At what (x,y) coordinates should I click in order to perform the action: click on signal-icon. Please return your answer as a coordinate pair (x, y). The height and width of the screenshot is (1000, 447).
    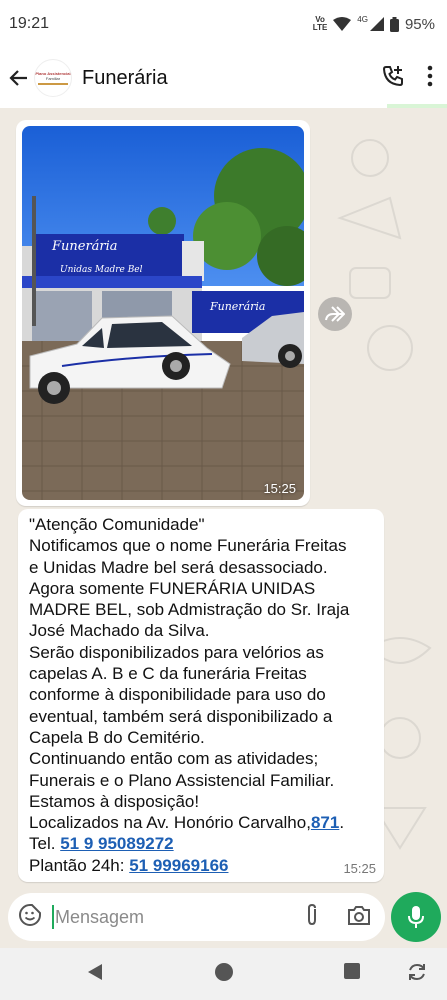
    Looking at the image, I should click on (376, 24).